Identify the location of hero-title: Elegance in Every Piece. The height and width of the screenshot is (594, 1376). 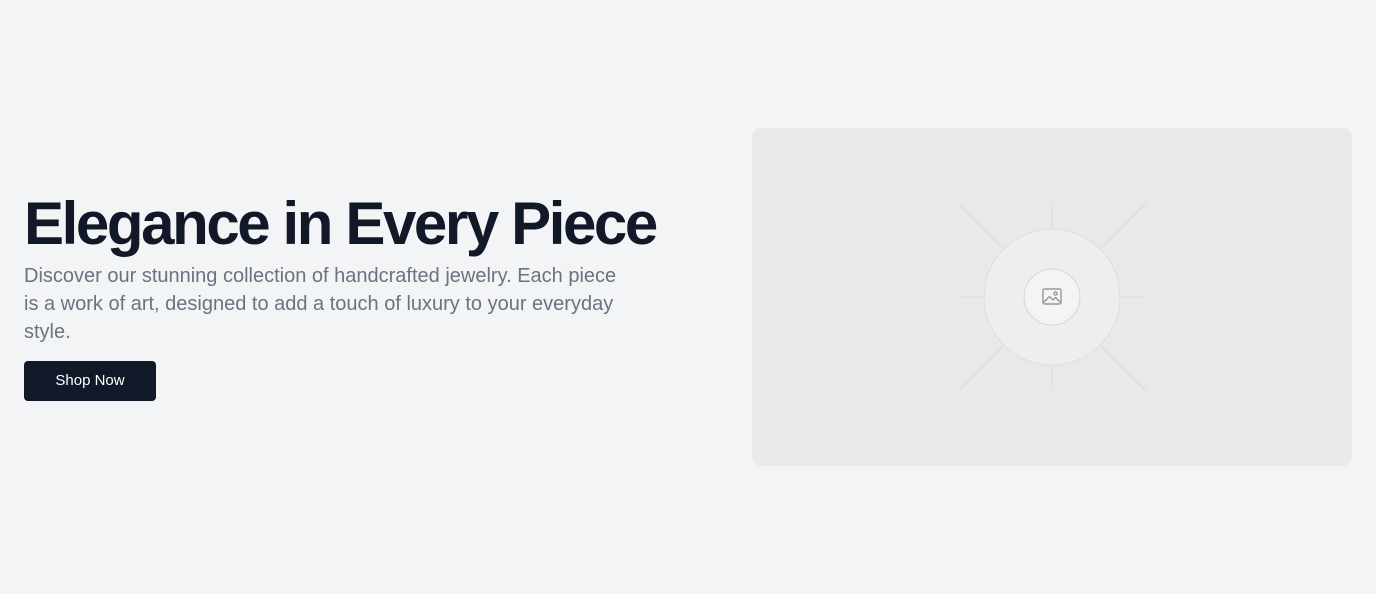
(341, 223).